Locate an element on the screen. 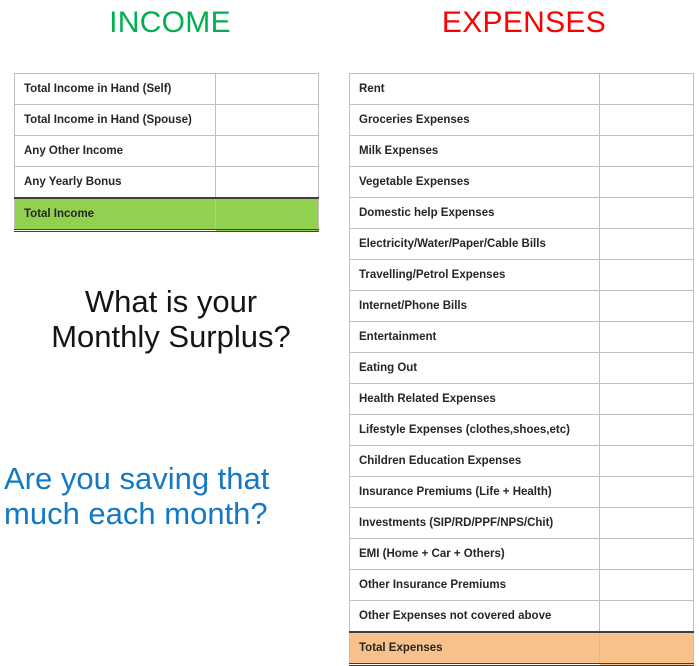  table-row: Vegetable Expenses is located at coordinates (521, 182).